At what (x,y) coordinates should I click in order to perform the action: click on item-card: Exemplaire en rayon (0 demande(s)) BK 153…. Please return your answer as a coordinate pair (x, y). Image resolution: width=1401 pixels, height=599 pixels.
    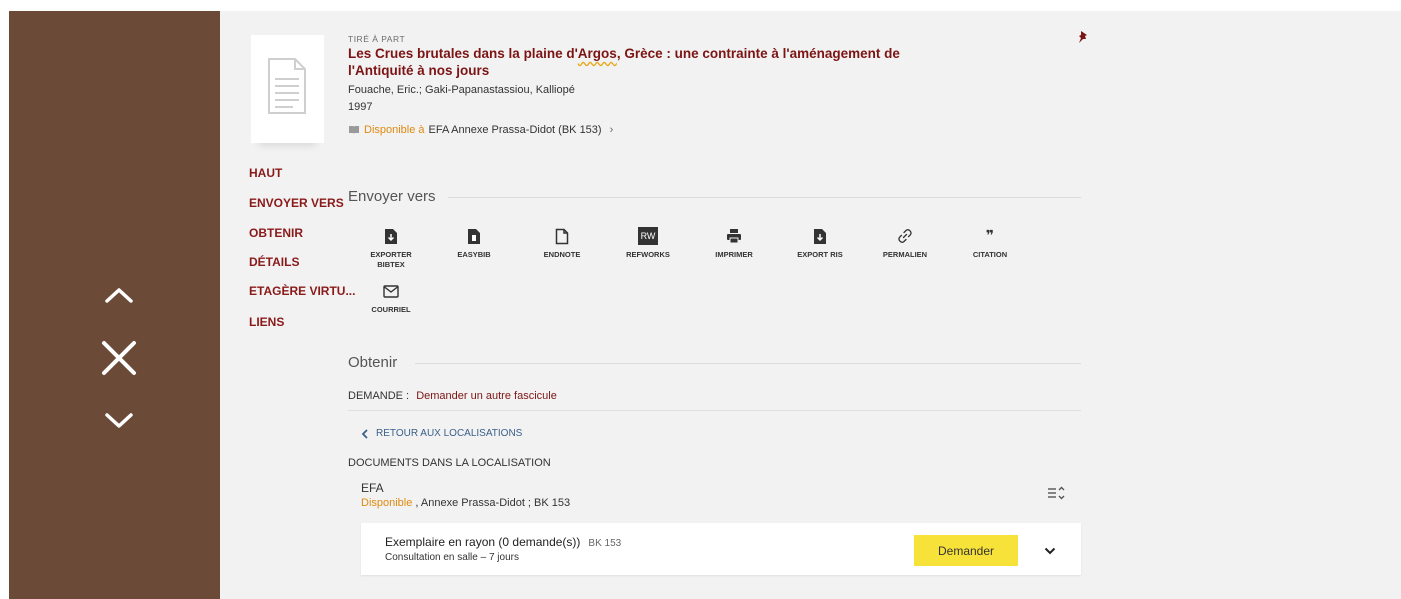
    Looking at the image, I should click on (721, 549).